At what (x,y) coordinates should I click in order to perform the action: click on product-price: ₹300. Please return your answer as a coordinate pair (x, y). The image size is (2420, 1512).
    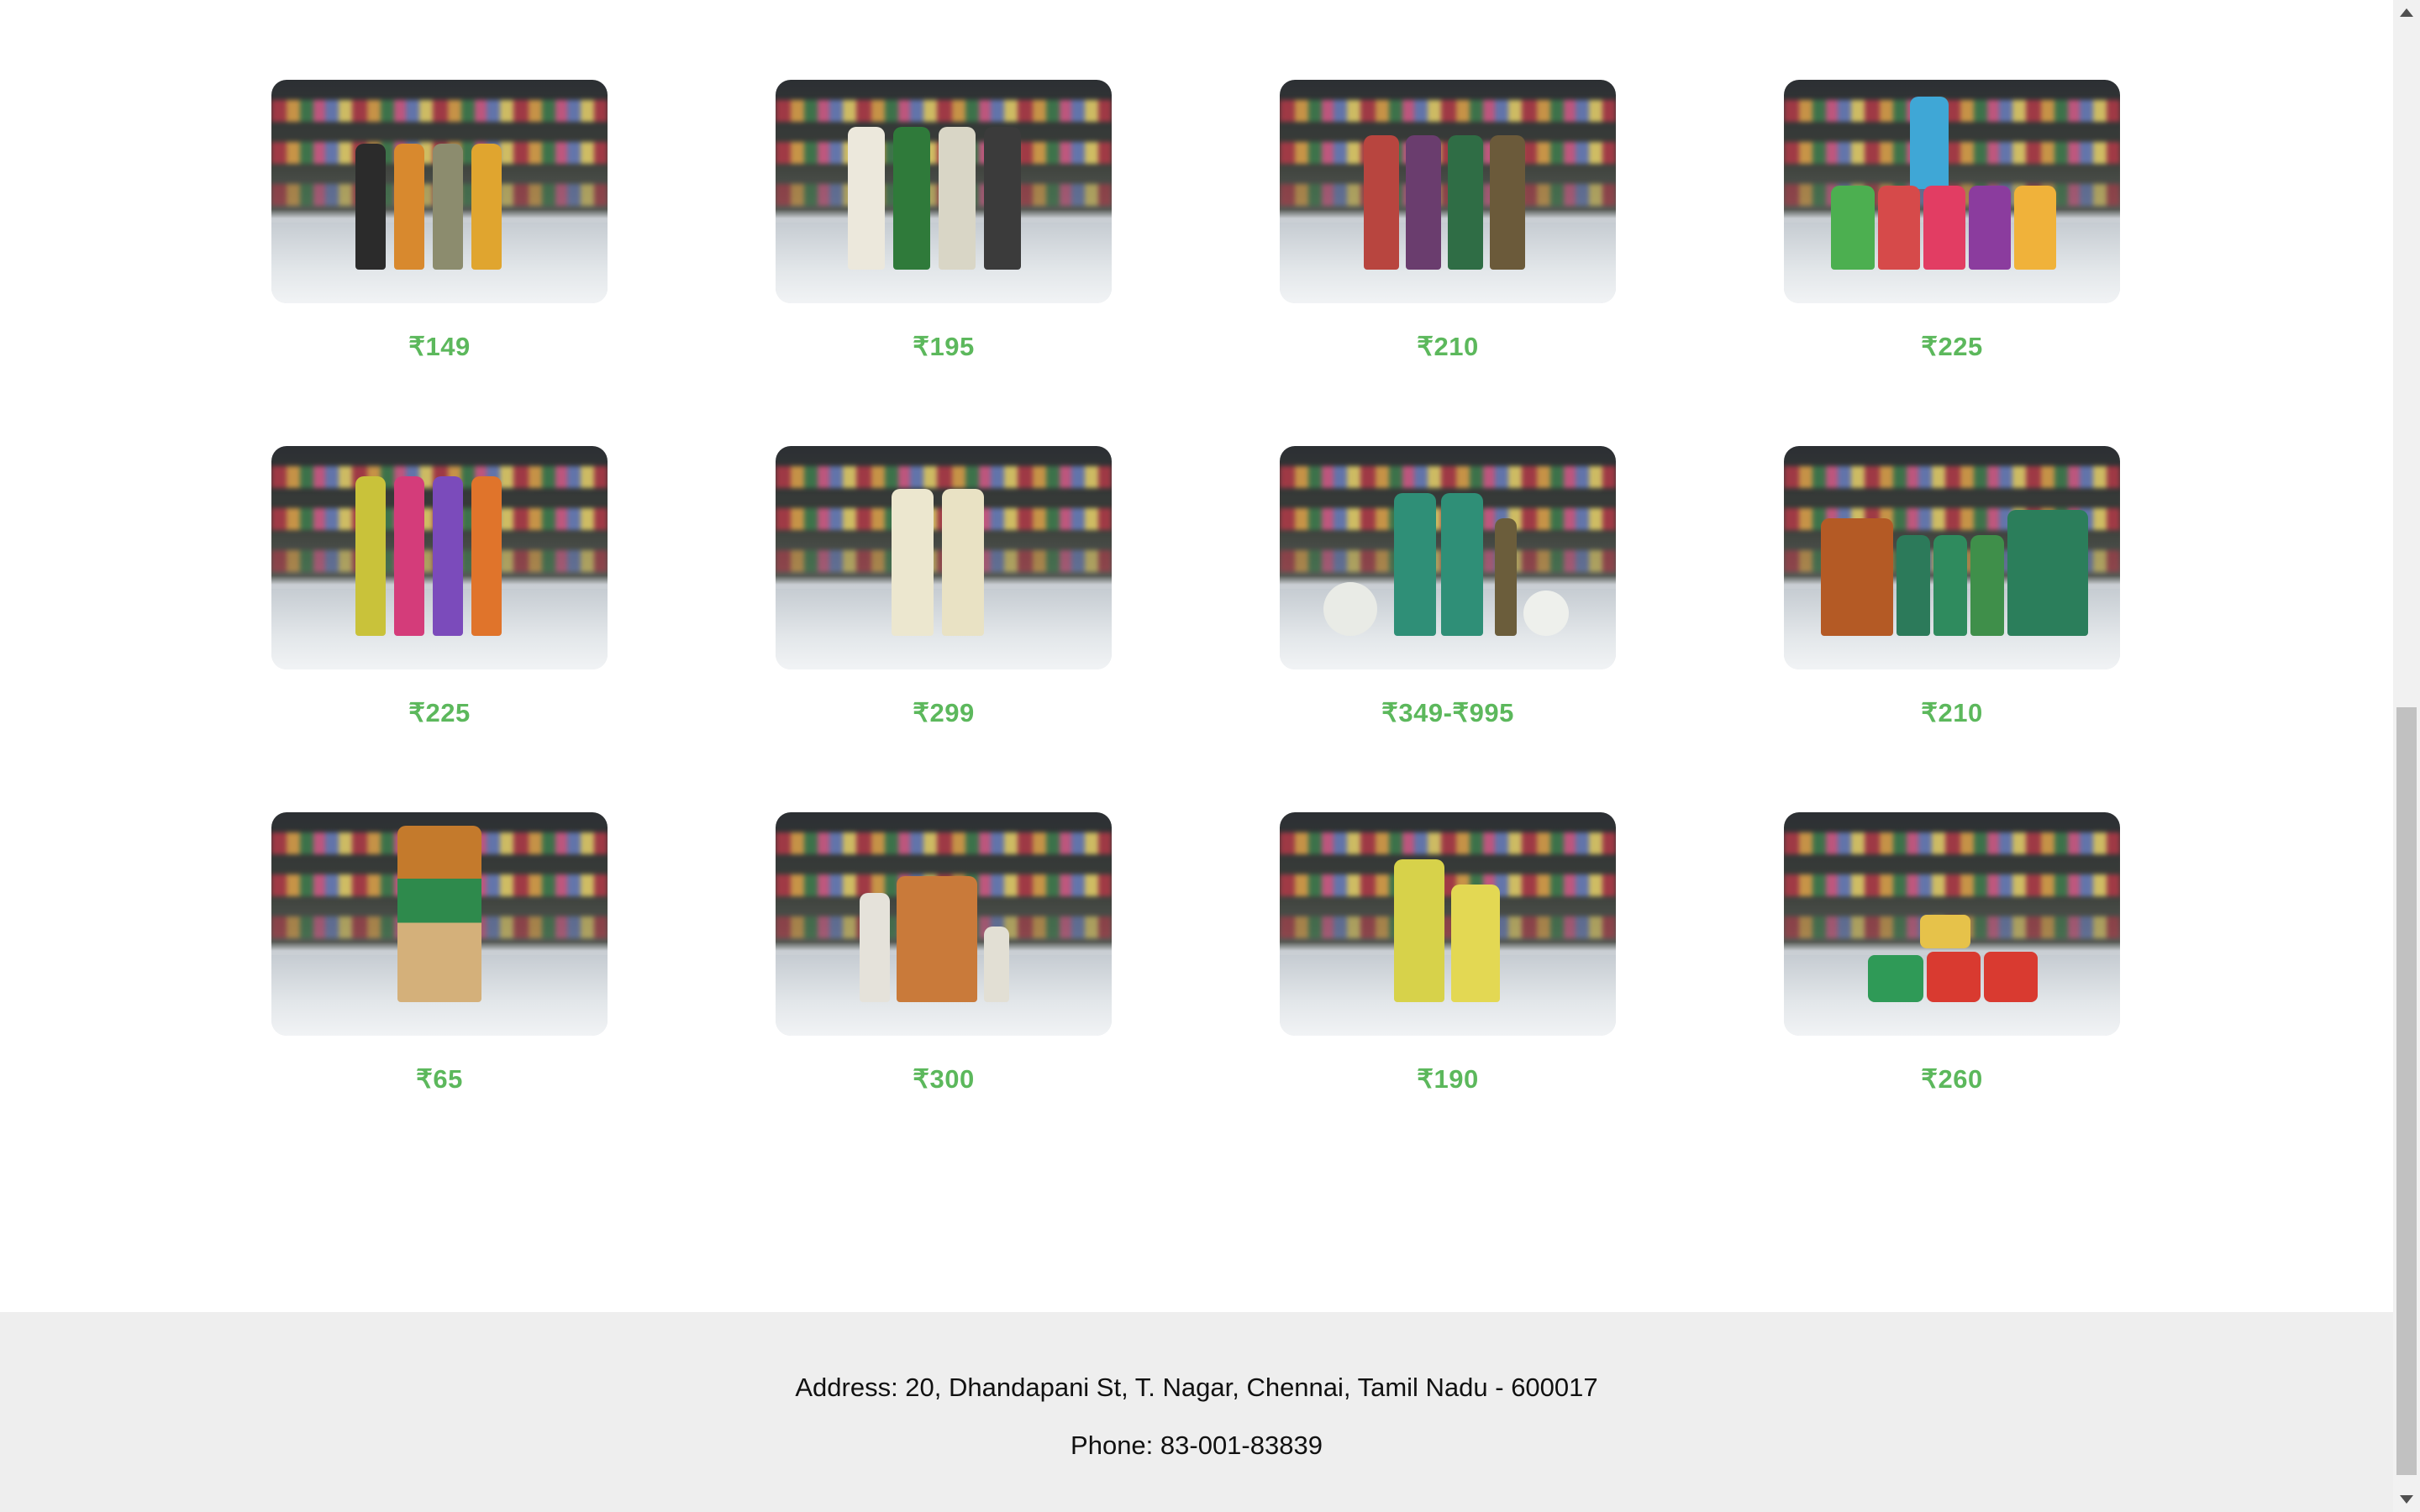
    Looking at the image, I should click on (944, 1079).